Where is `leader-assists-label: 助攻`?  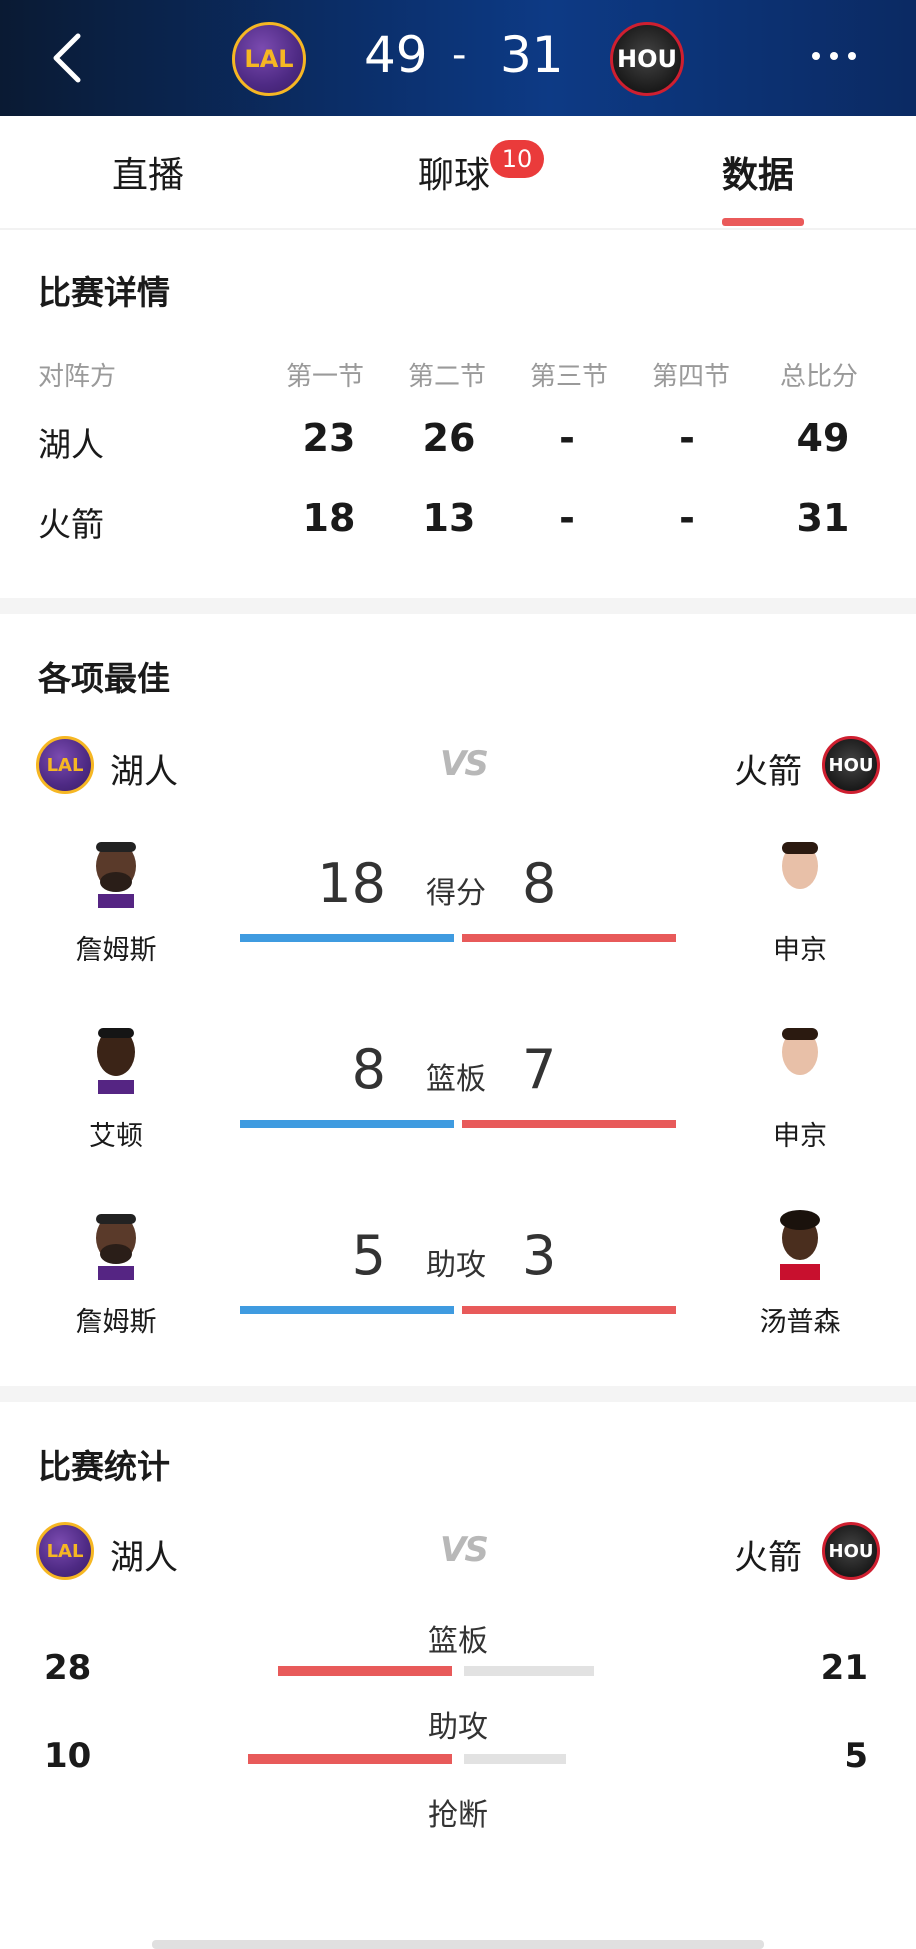
leader-assists-label: 助攻 is located at coordinates (456, 1265).